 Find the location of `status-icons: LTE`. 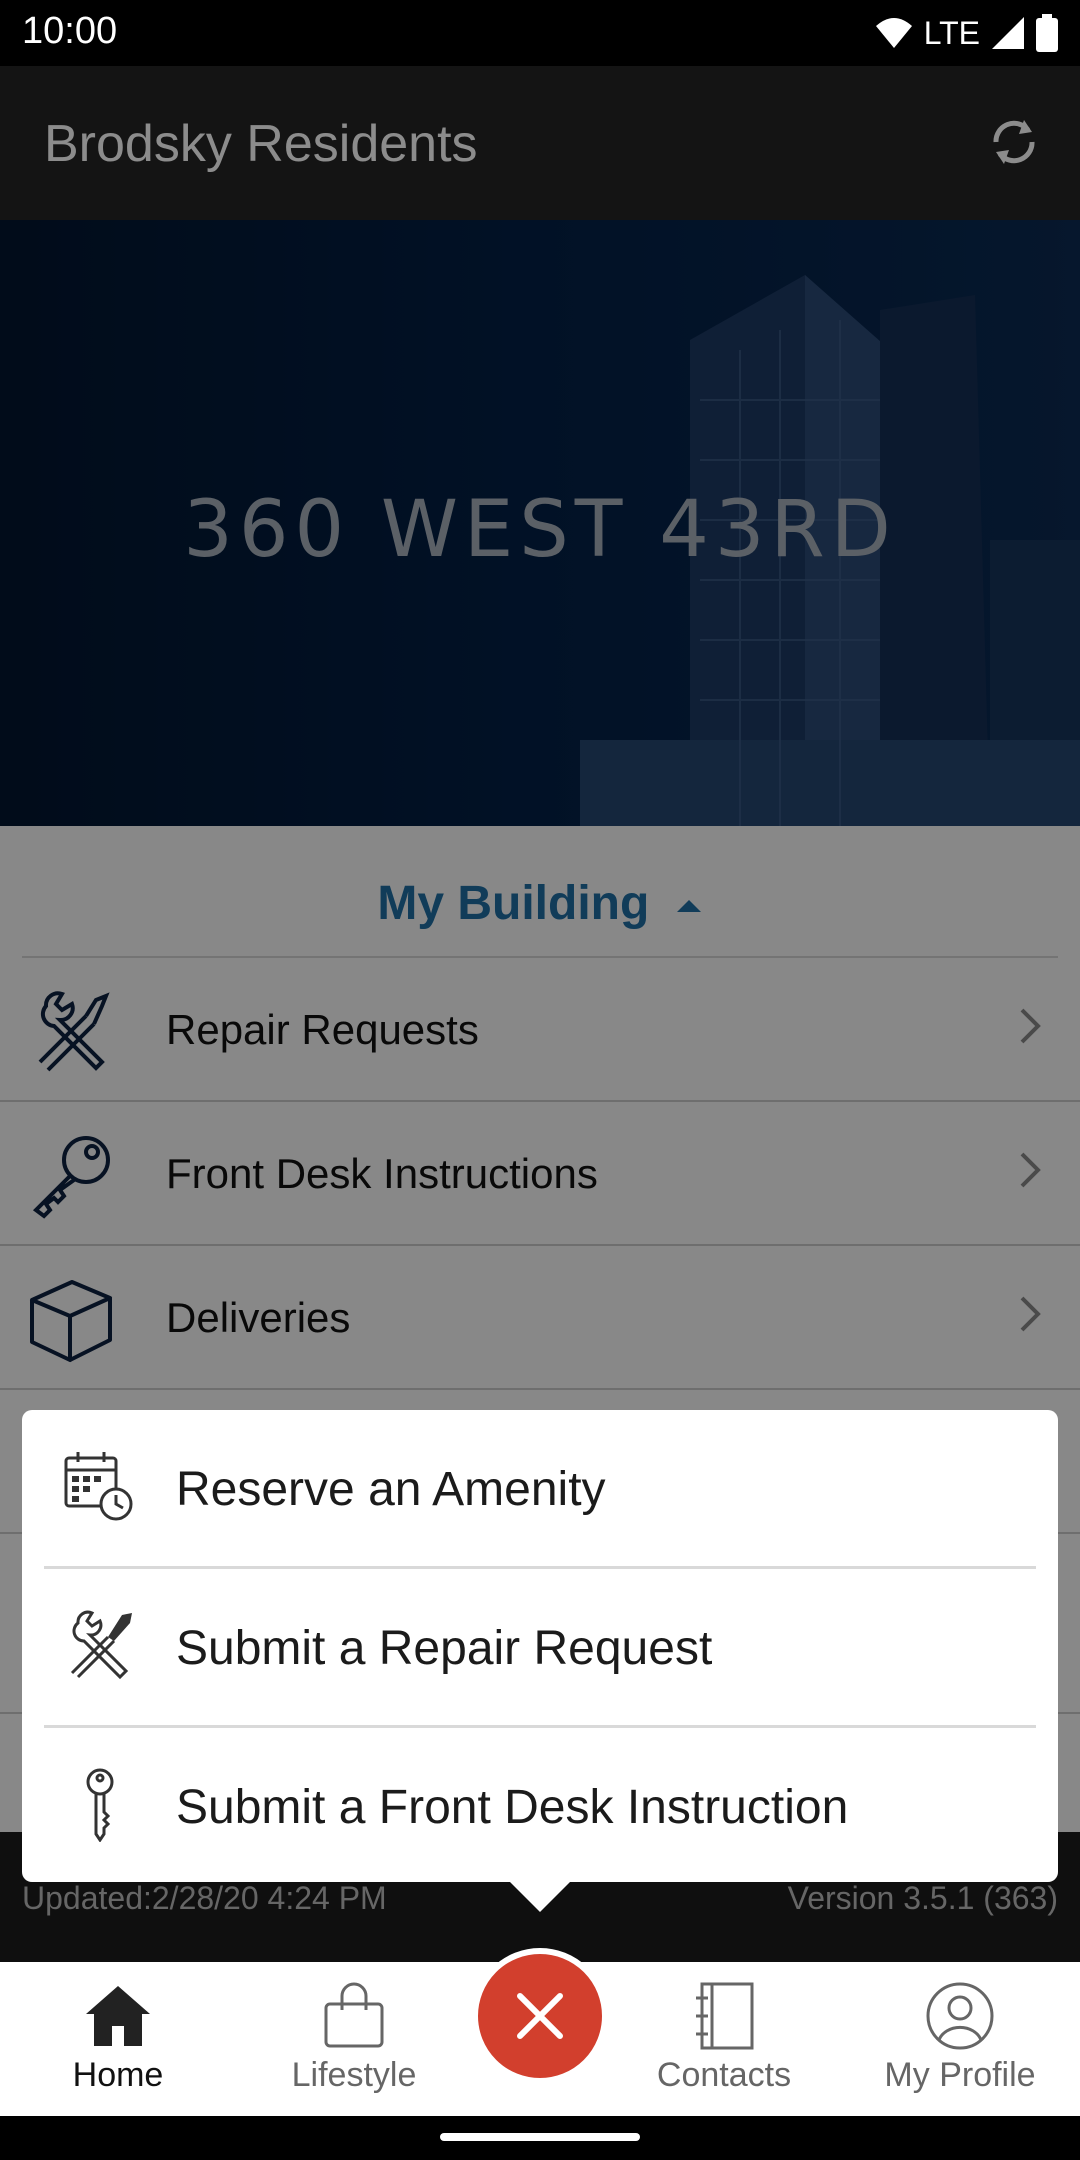

status-icons: LTE is located at coordinates (966, 33).